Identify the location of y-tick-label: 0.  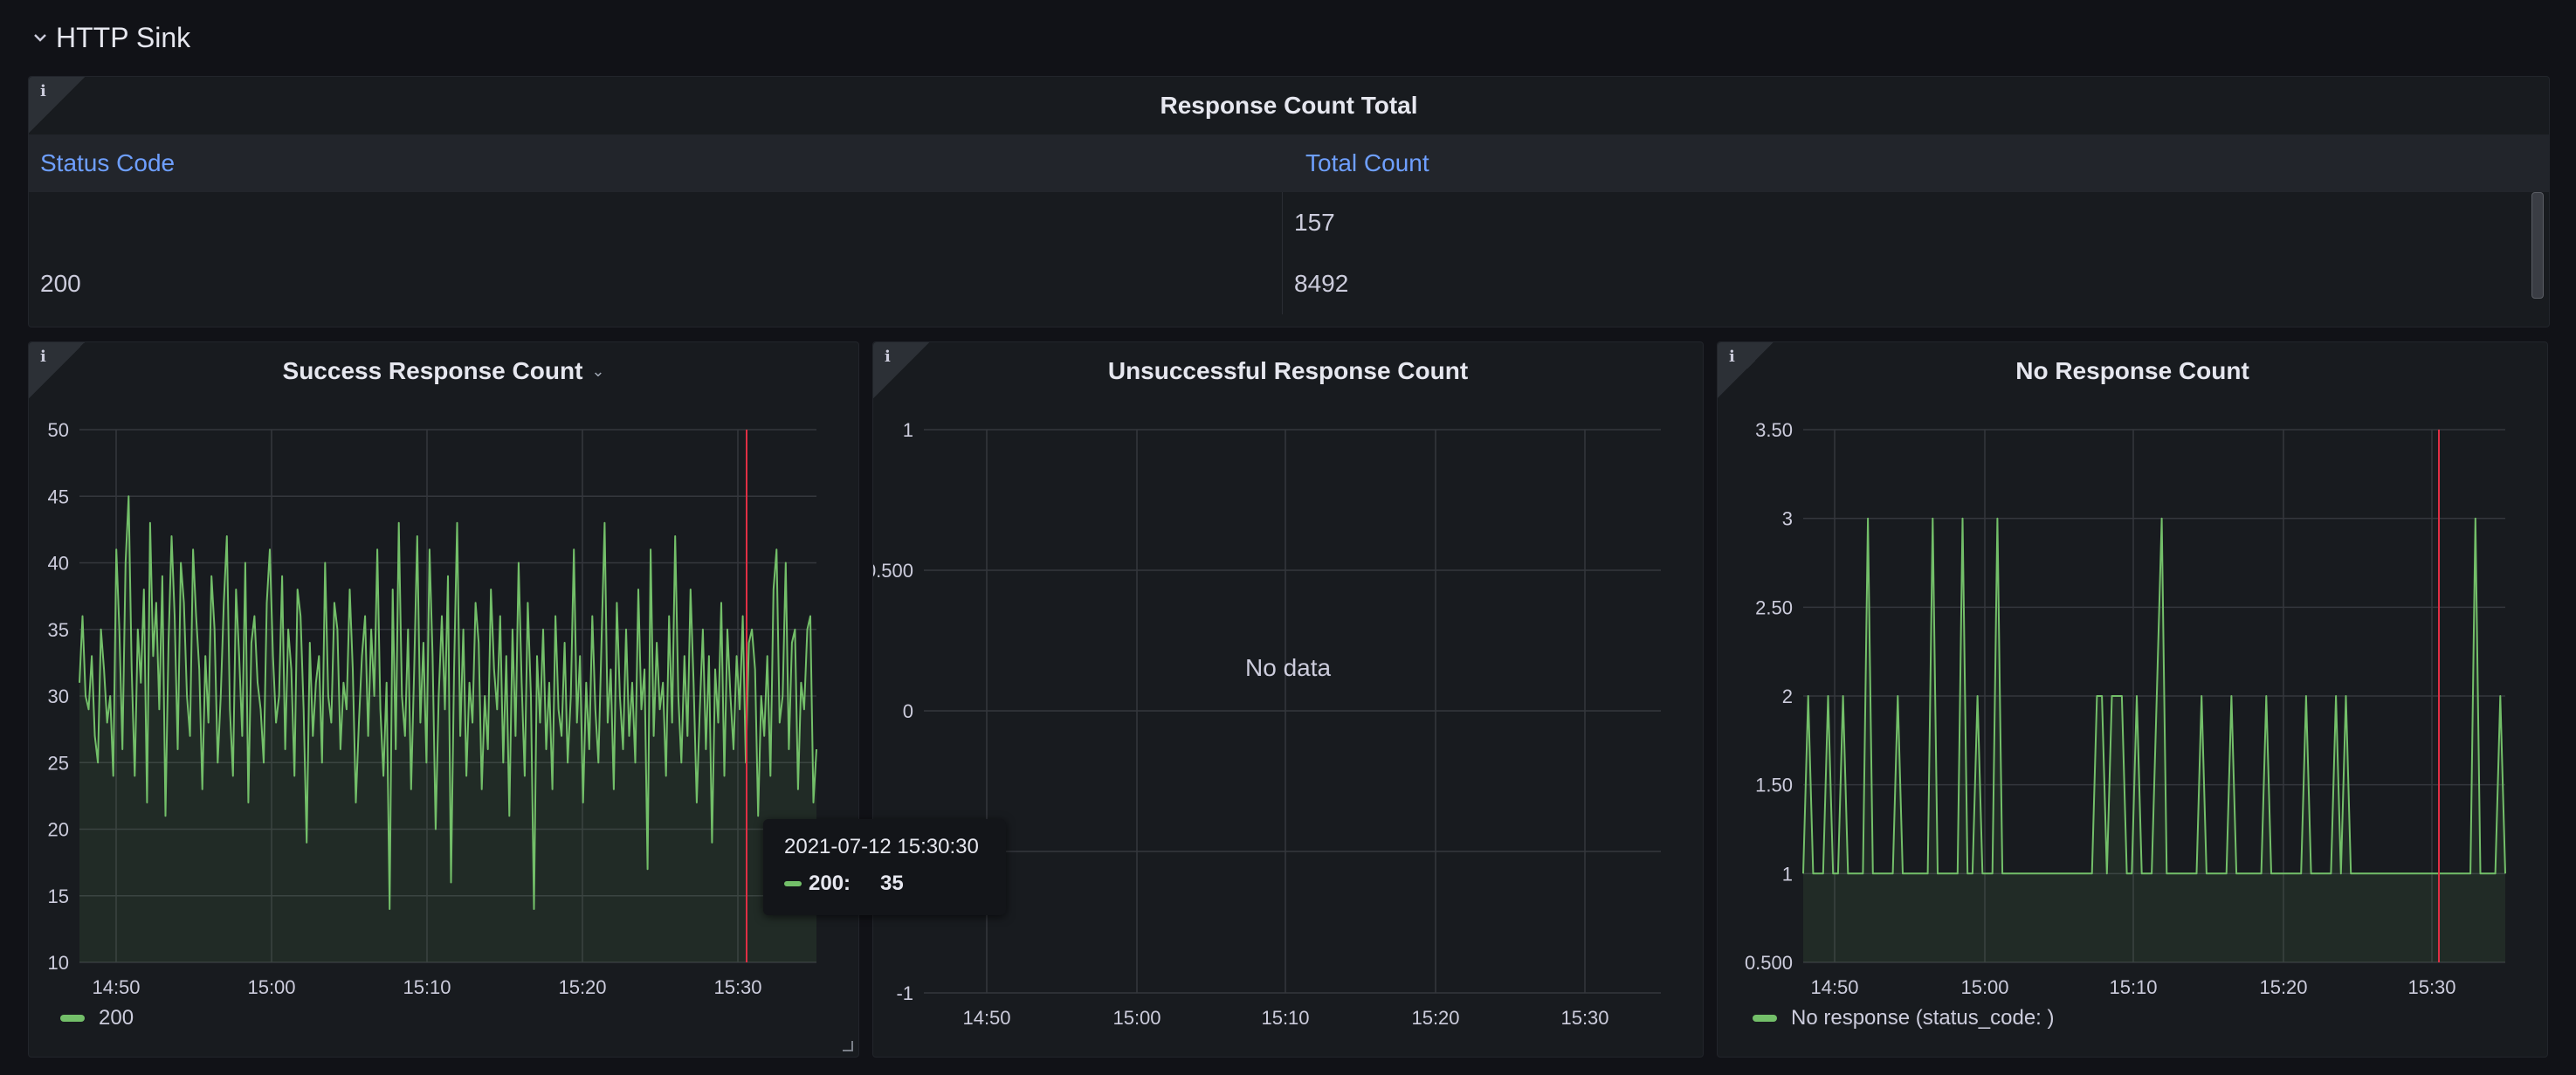
(908, 711).